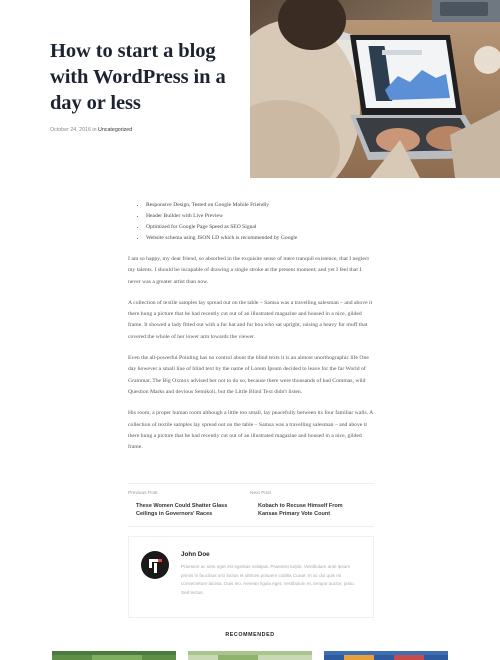 Image resolution: width=500 pixels, height=660 pixels. I want to click on previous-post-label: Previous Post, so click(143, 493).